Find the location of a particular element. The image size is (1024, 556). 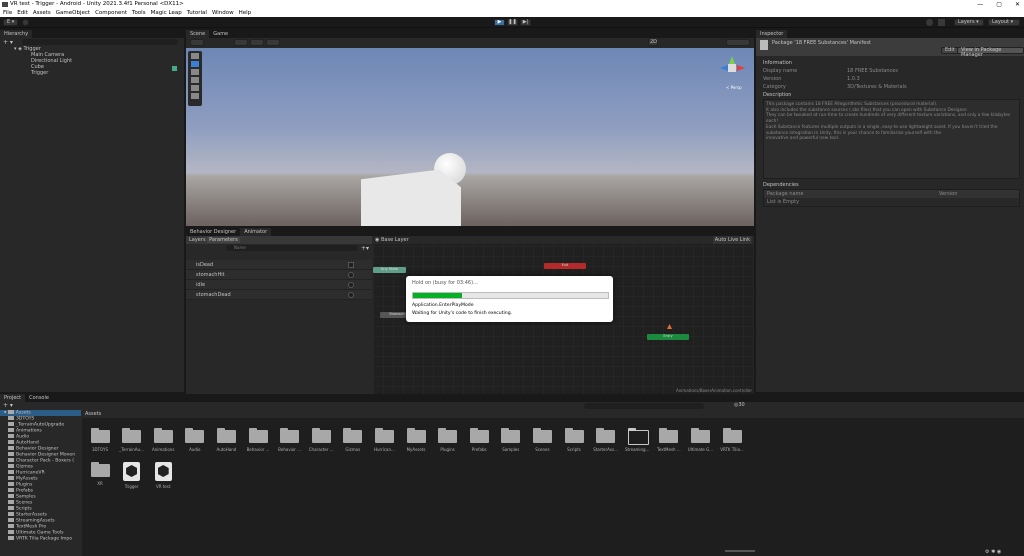

hidden-packages-count: ◎30 is located at coordinates (739, 405).